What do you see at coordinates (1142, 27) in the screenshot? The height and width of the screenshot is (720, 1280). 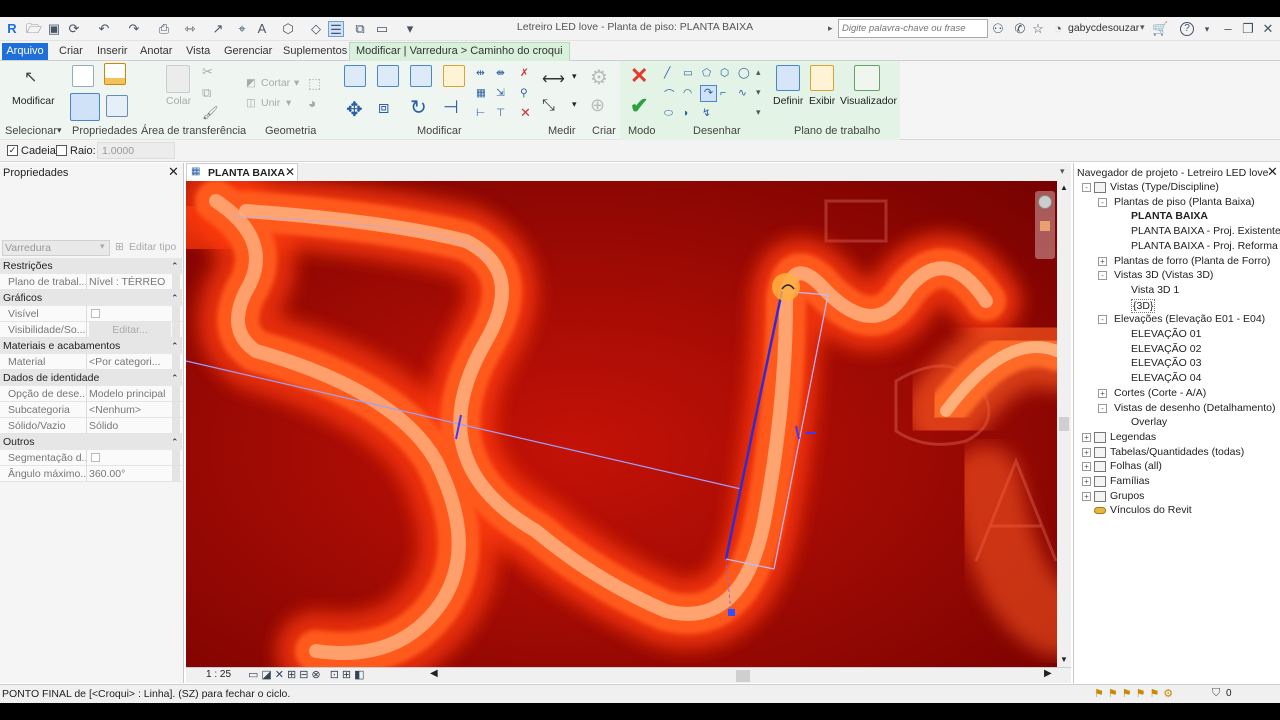 I see `user-dropdown-icon: ▾` at bounding box center [1142, 27].